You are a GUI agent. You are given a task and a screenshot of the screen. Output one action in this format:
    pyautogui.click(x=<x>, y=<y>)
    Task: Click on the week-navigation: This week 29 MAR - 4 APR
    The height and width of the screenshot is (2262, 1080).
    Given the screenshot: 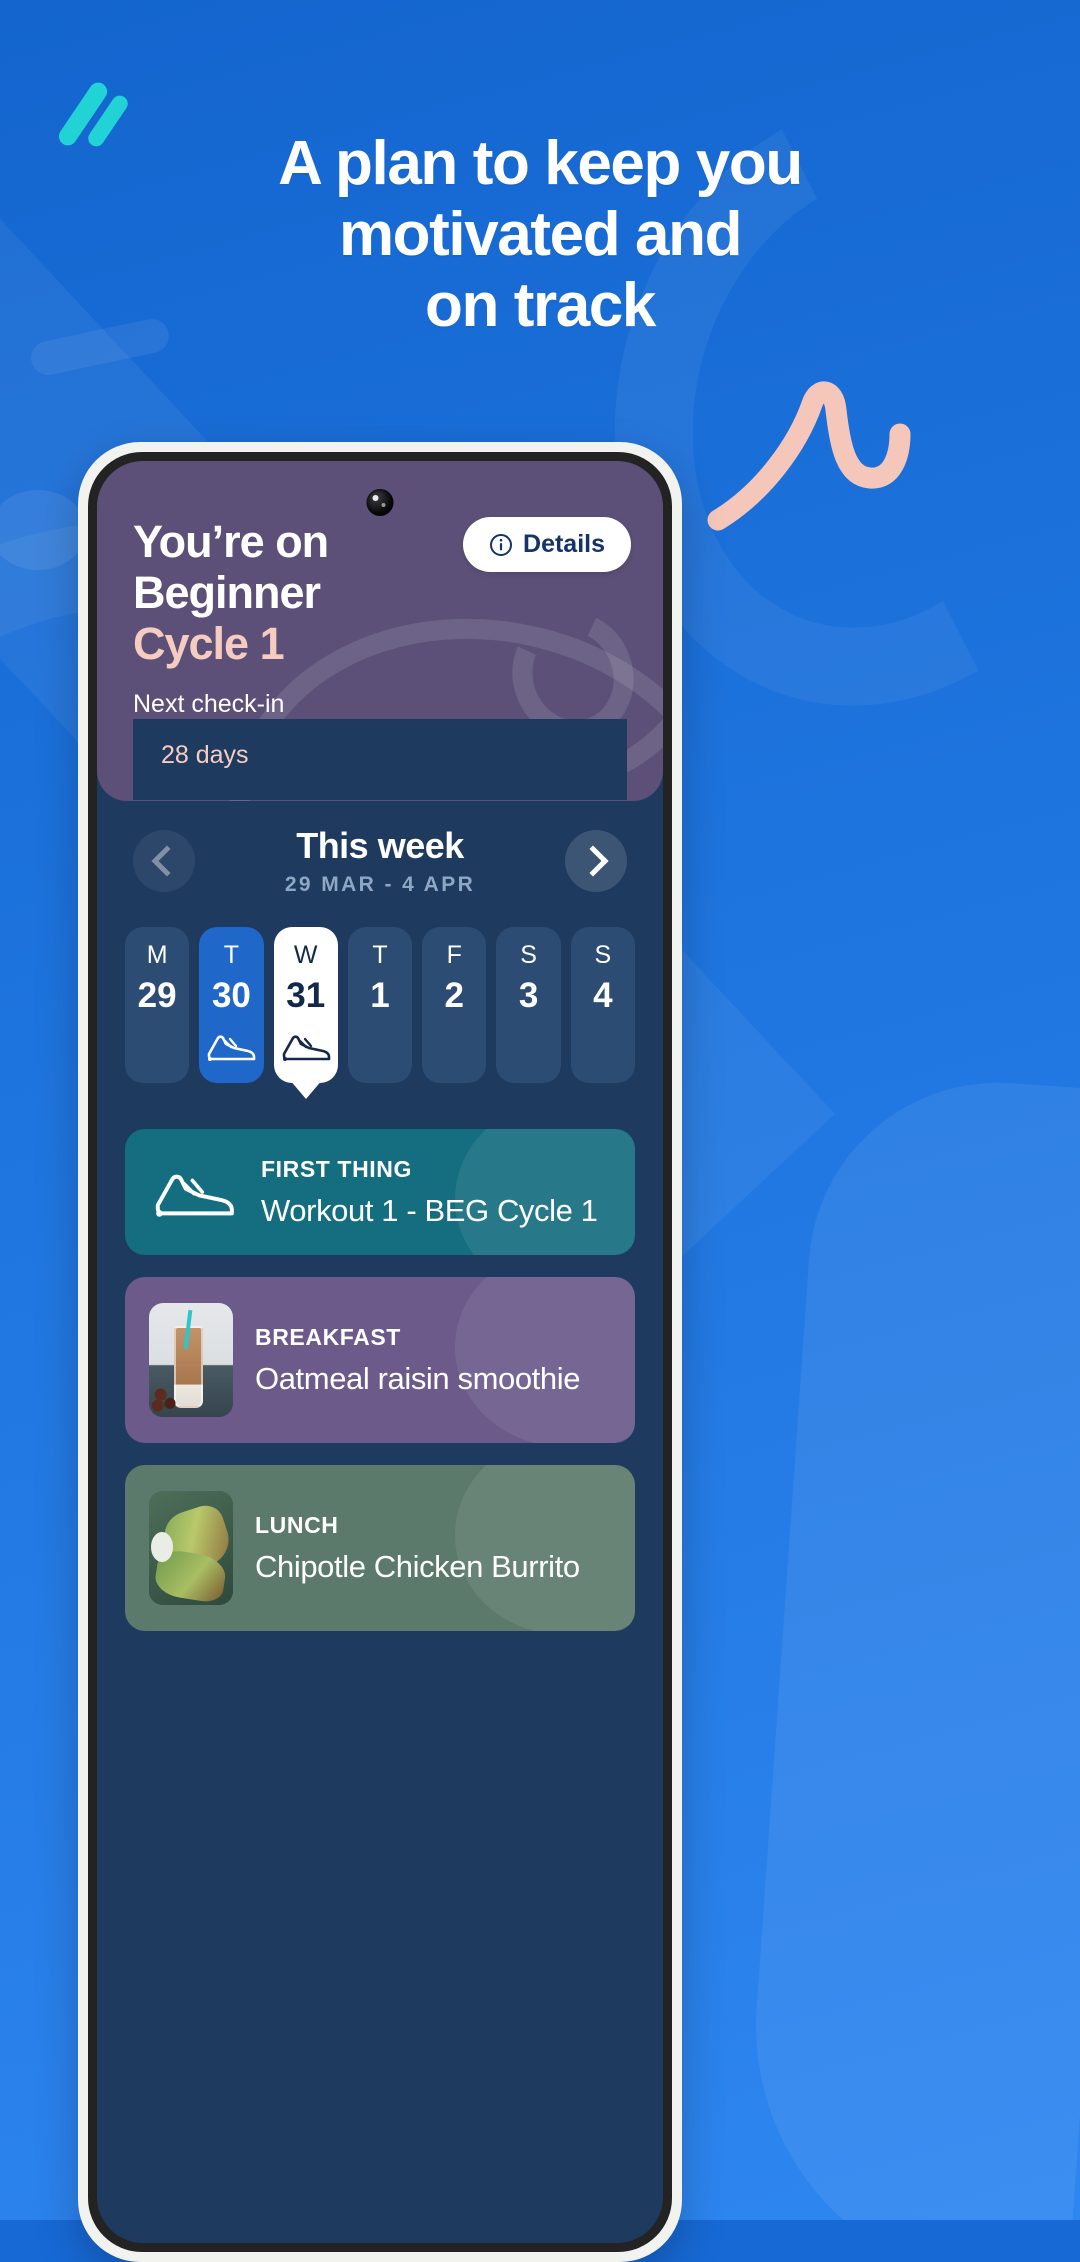 What is the action you would take?
    pyautogui.click(x=380, y=853)
    